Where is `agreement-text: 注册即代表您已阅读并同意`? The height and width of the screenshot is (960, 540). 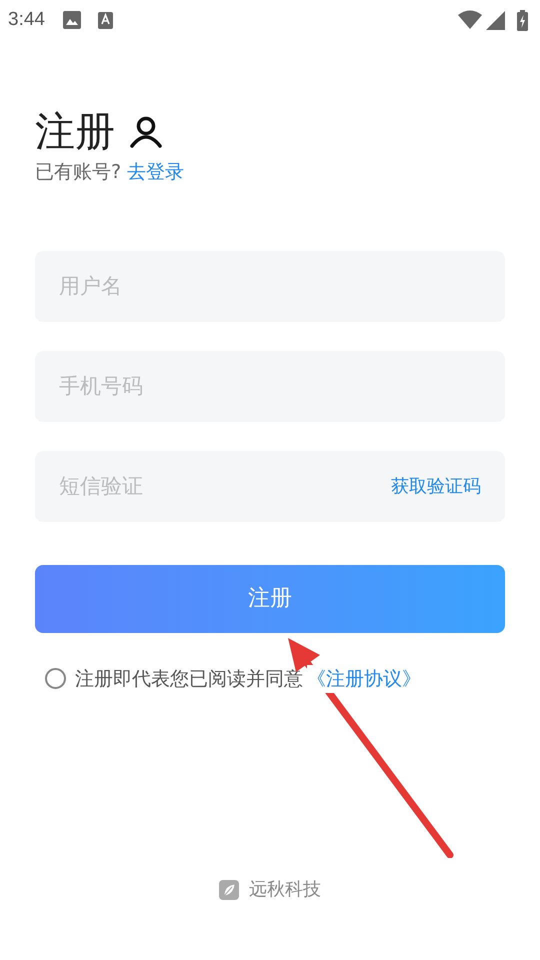
agreement-text: 注册即代表您已阅读并同意 is located at coordinates (189, 679).